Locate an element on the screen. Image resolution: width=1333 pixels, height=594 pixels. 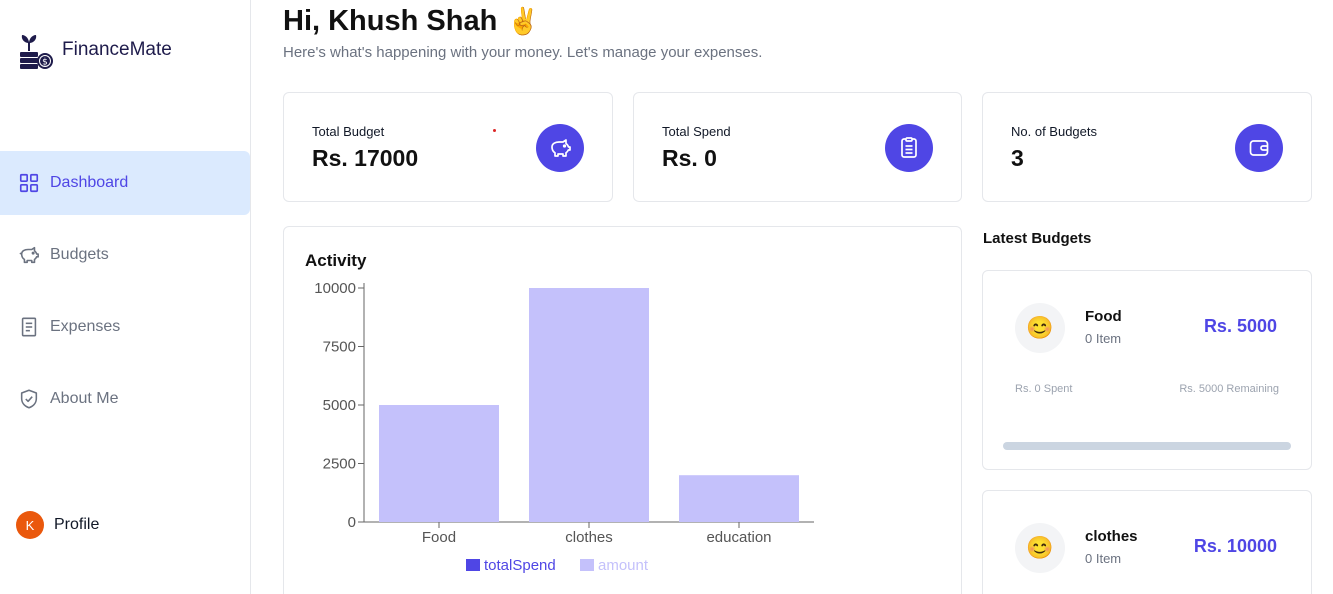
victory-hand-emoji: ✌️ is located at coordinates (523, 21).